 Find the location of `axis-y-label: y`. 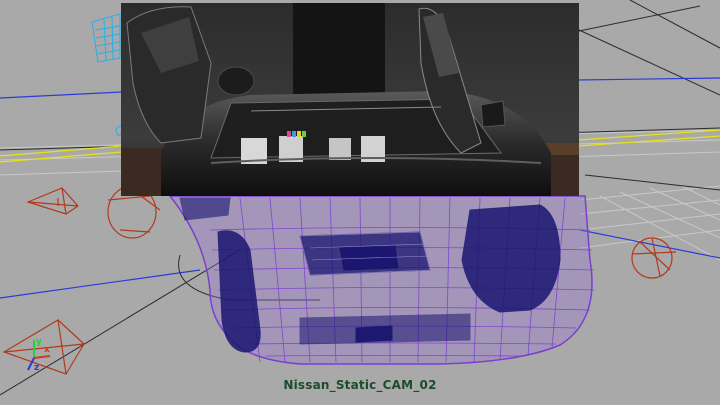

axis-y-label: y is located at coordinates (39, 342).